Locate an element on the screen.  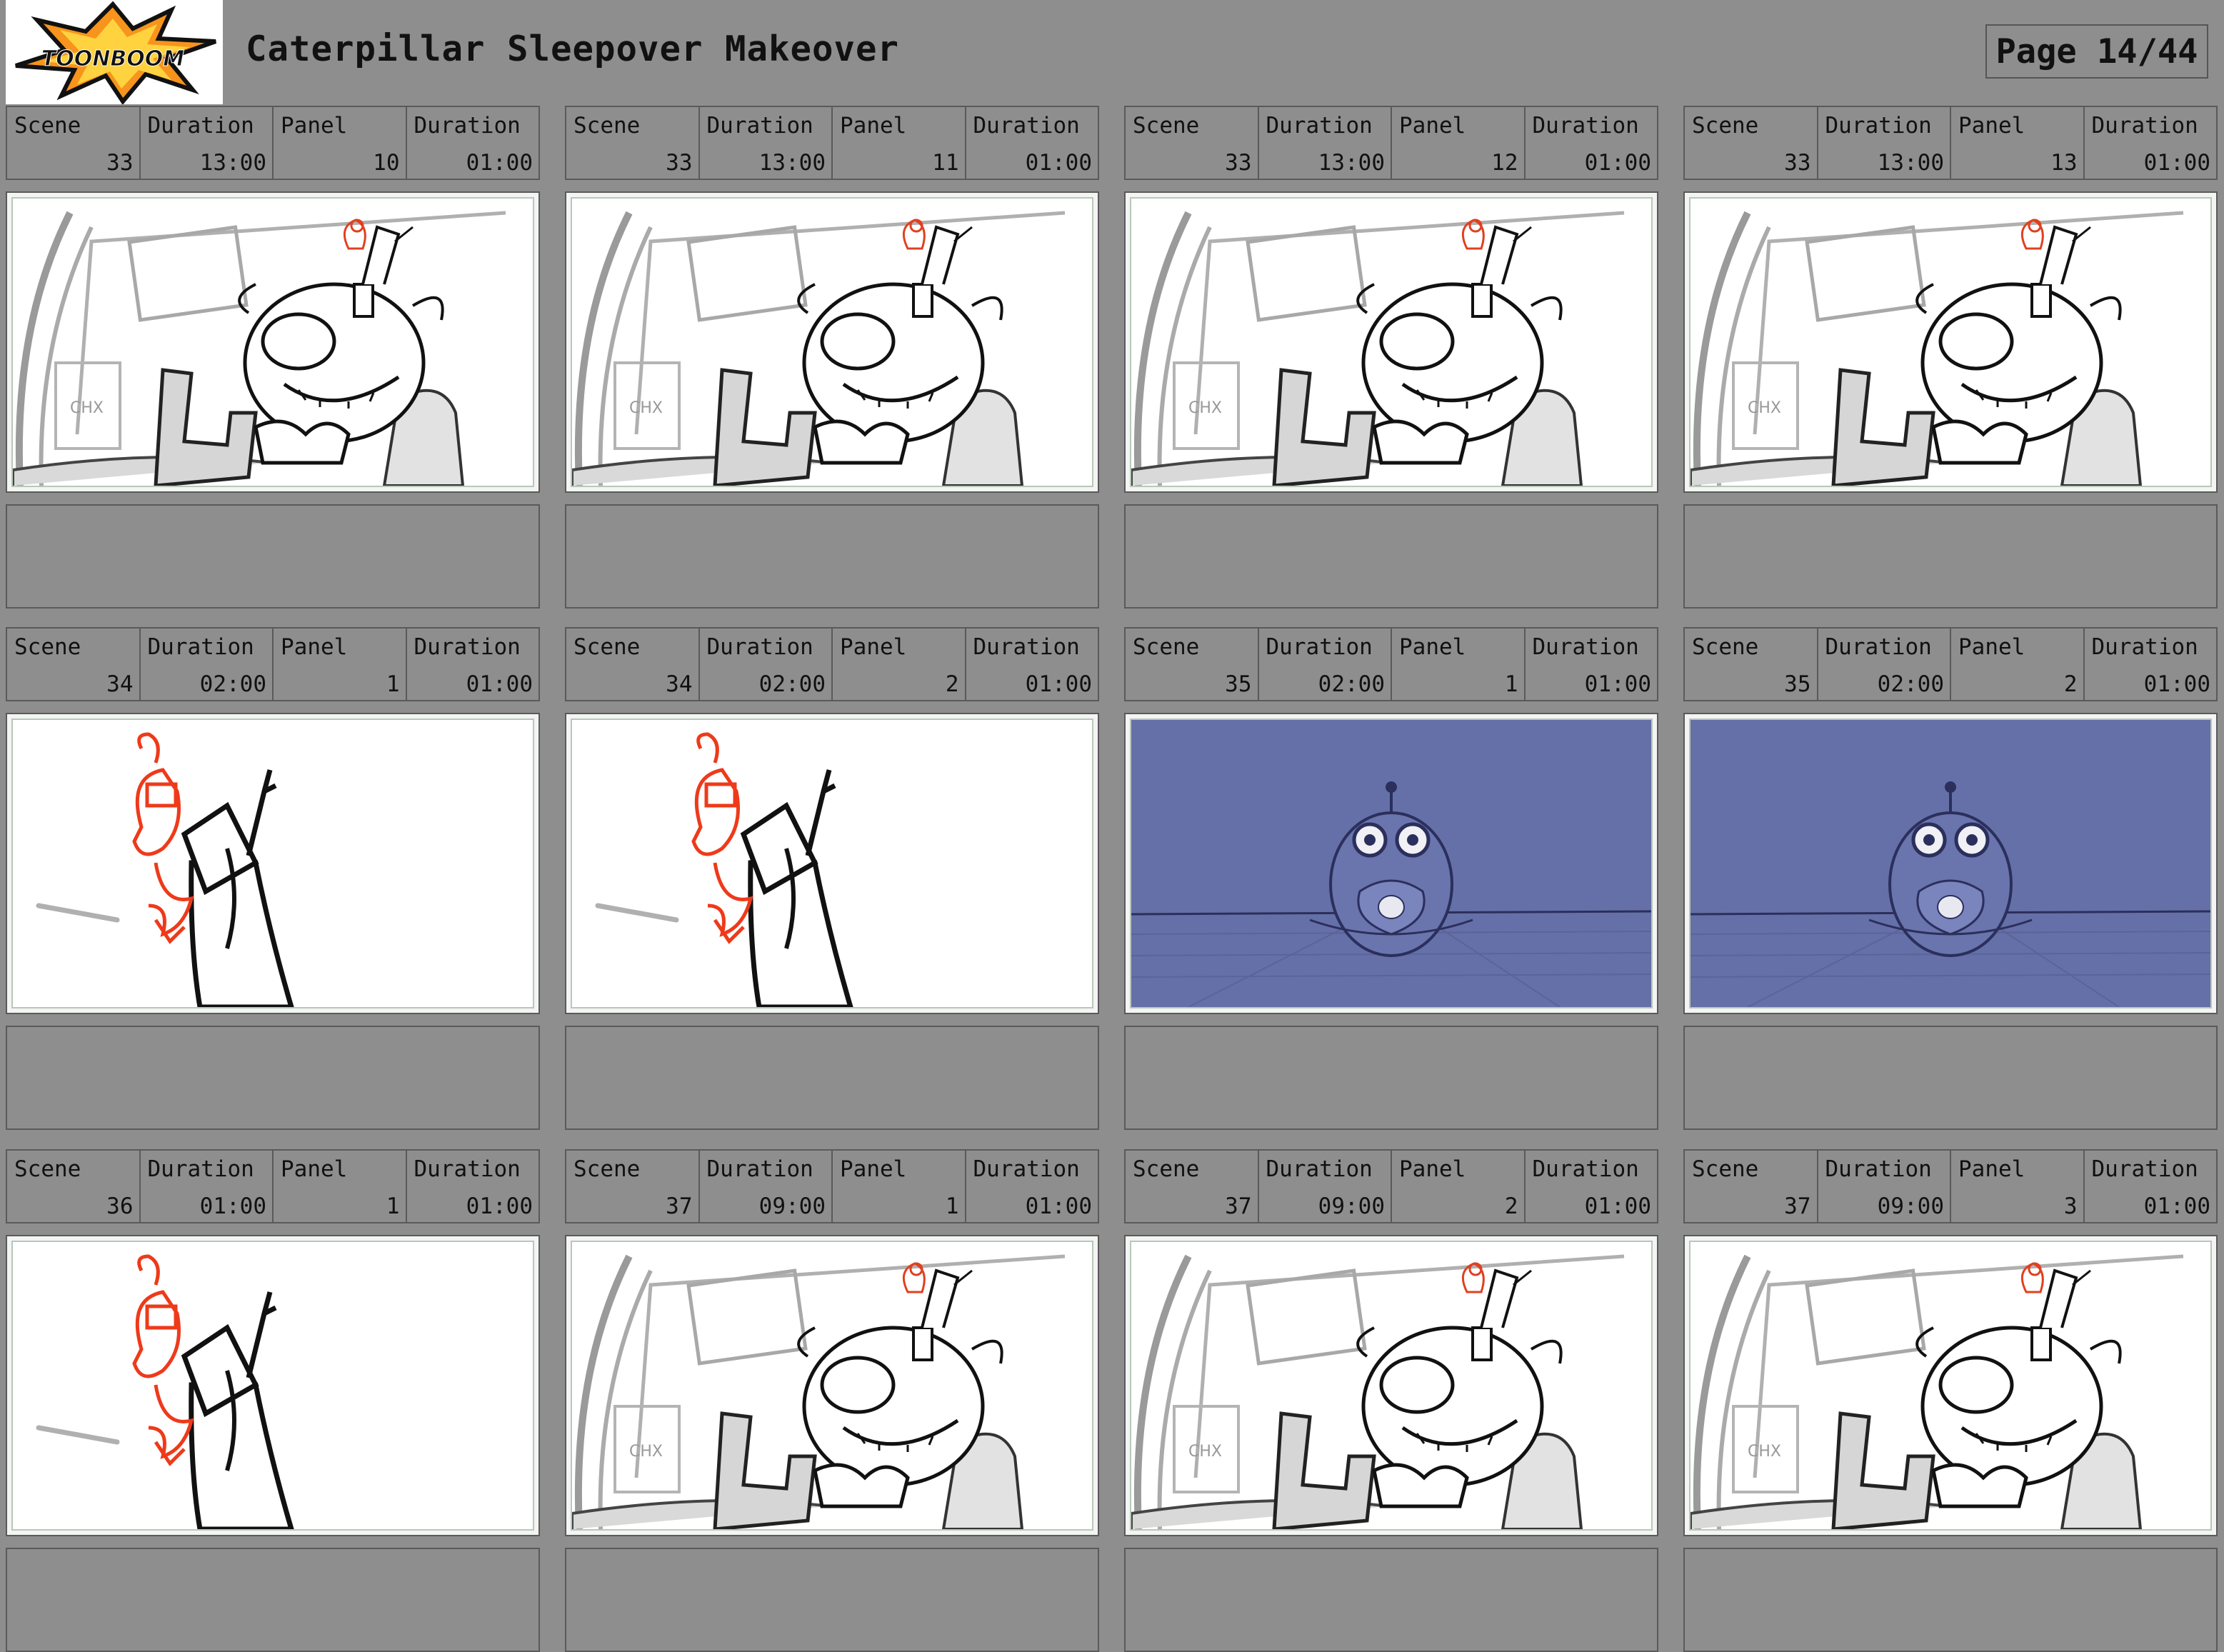
scene-duration: 09:00 is located at coordinates (1910, 1206).